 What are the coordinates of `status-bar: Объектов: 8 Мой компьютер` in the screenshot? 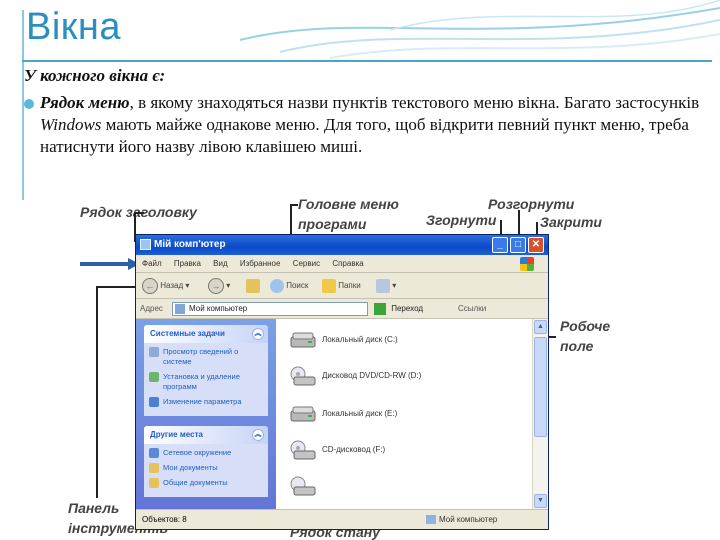 It's located at (342, 519).